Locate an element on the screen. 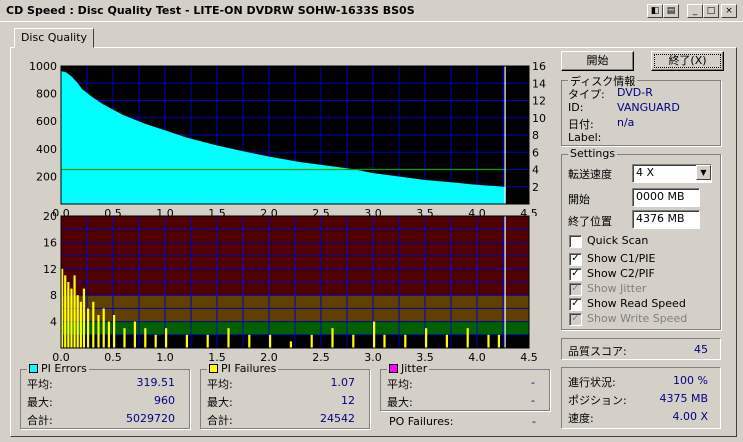  sidebar-toggle-icon: ◧ is located at coordinates (655, 11).